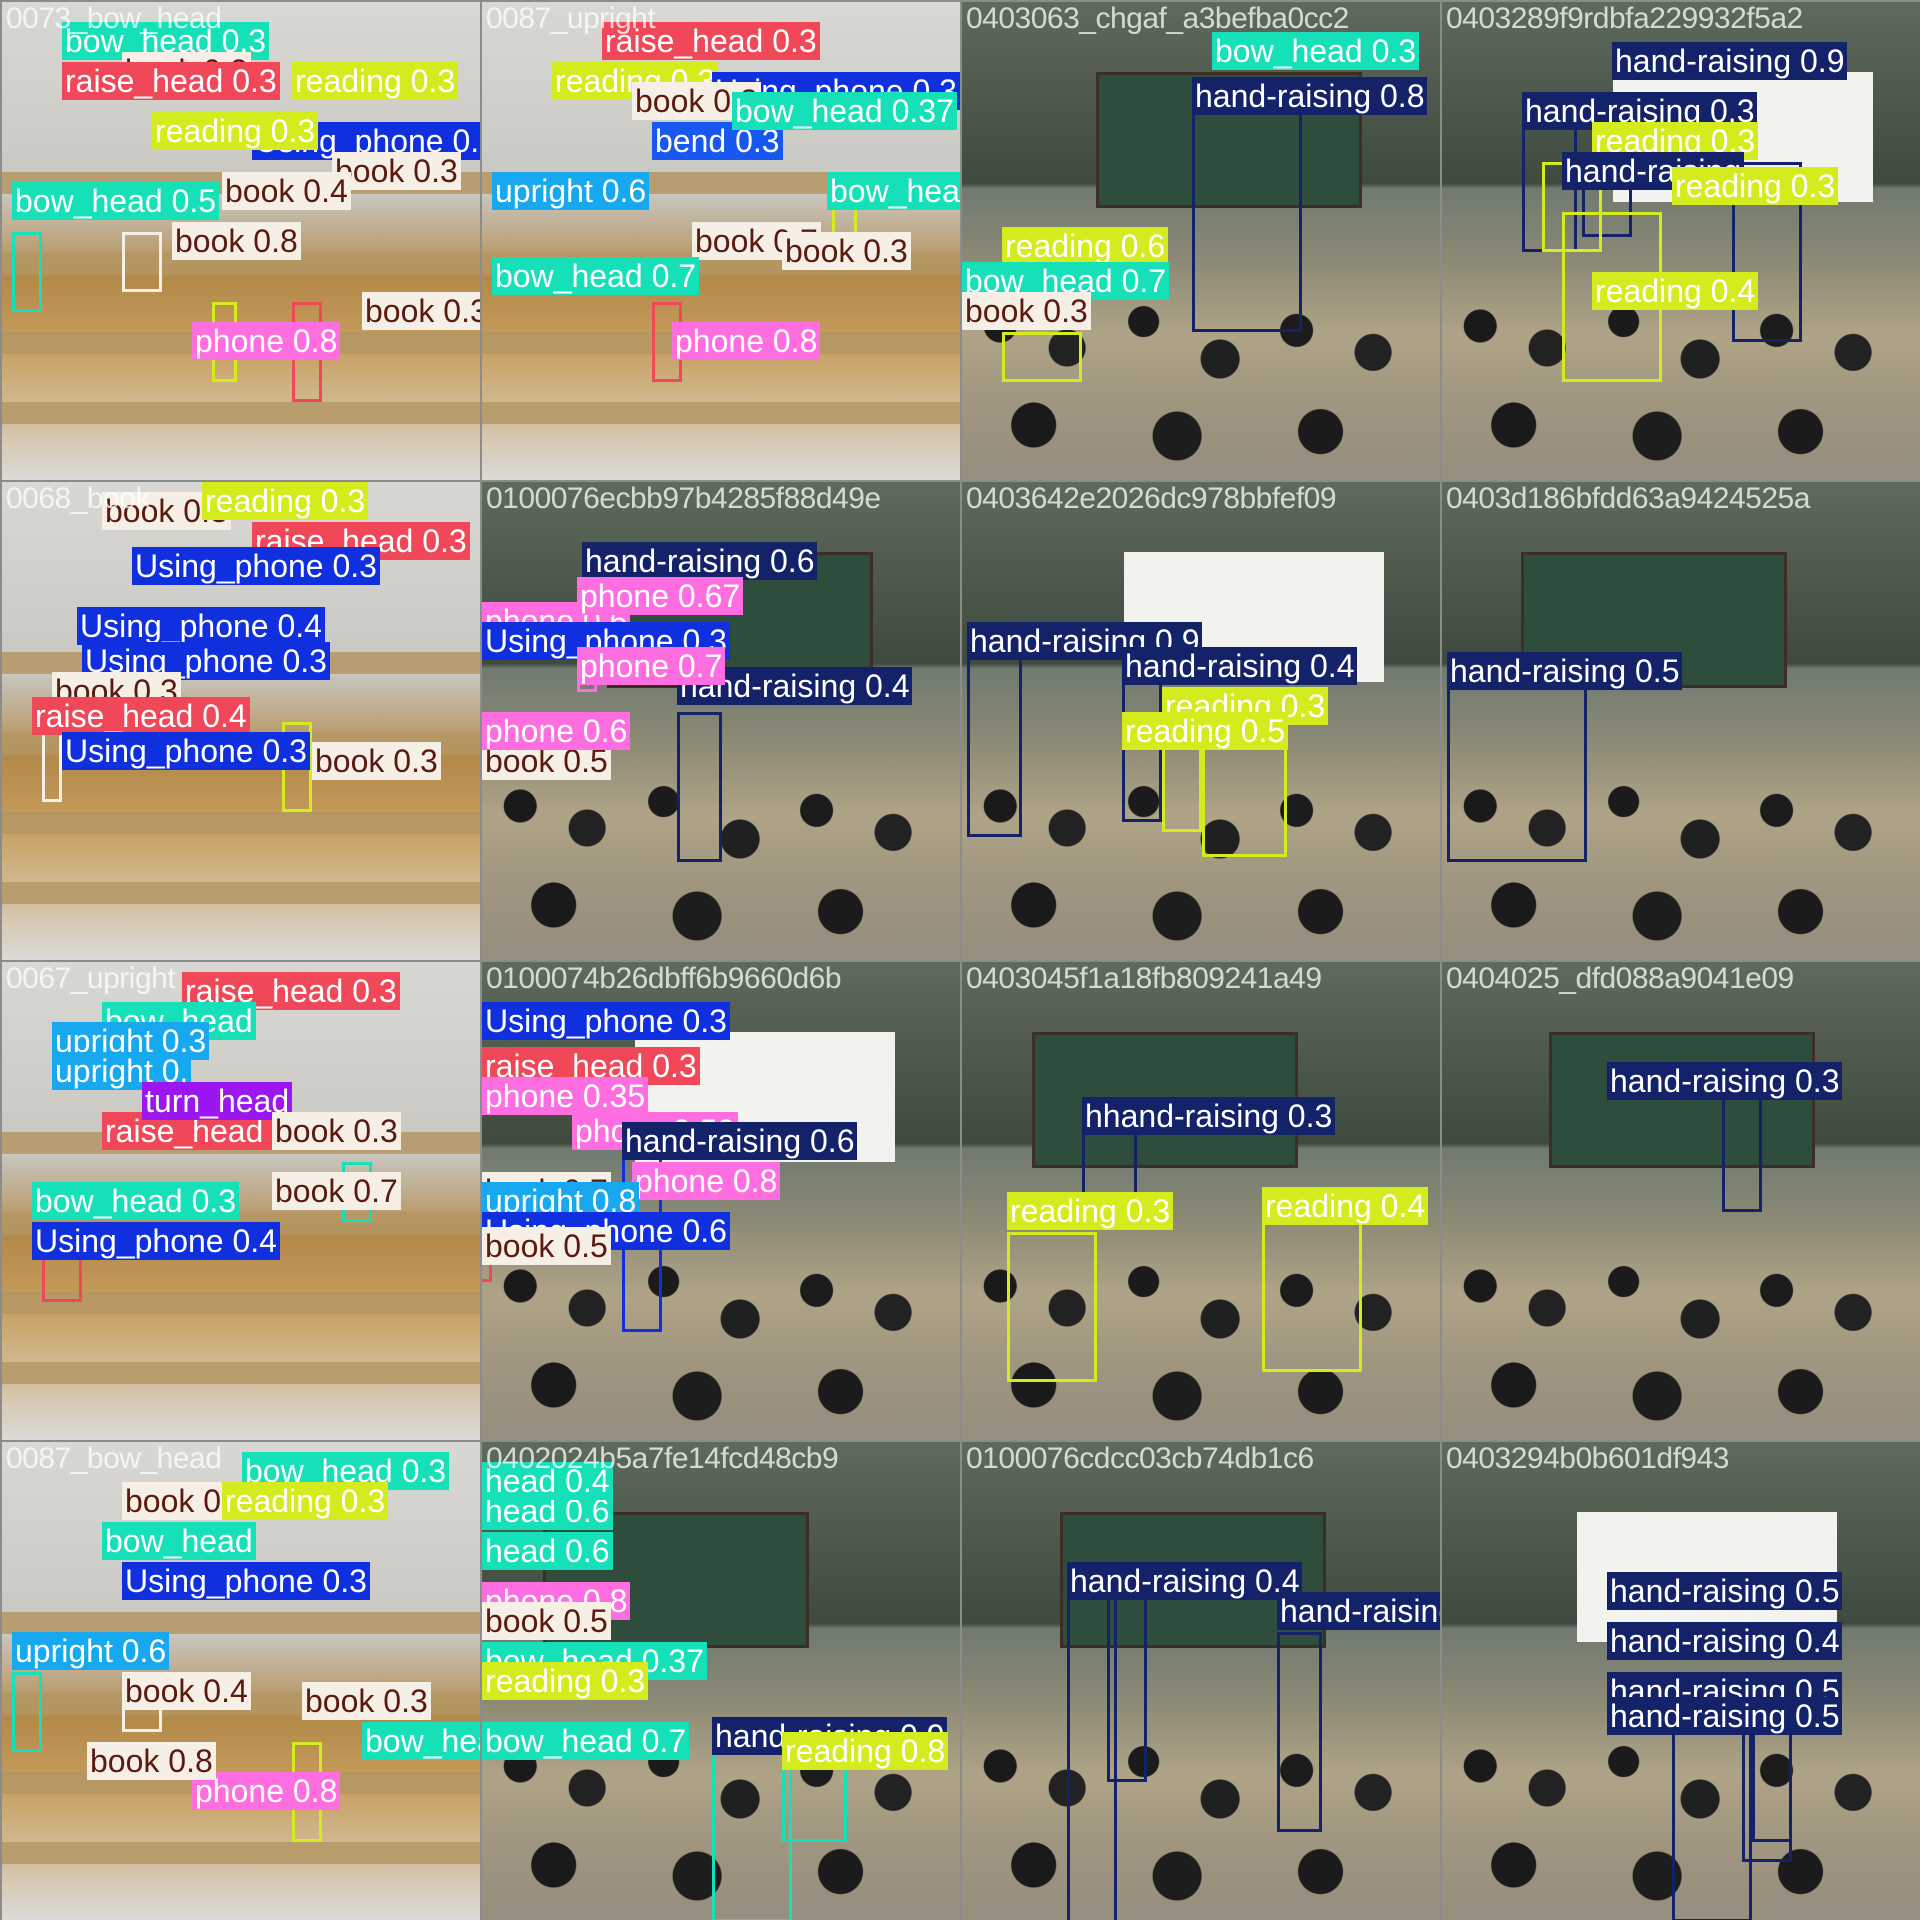 The width and height of the screenshot is (1920, 1920). Describe the element at coordinates (865, 1751) in the screenshot. I see `detection-label: reading 0.8` at that location.